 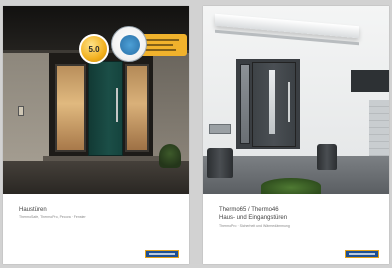 I want to click on garage-door, so click(x=379, y=128).